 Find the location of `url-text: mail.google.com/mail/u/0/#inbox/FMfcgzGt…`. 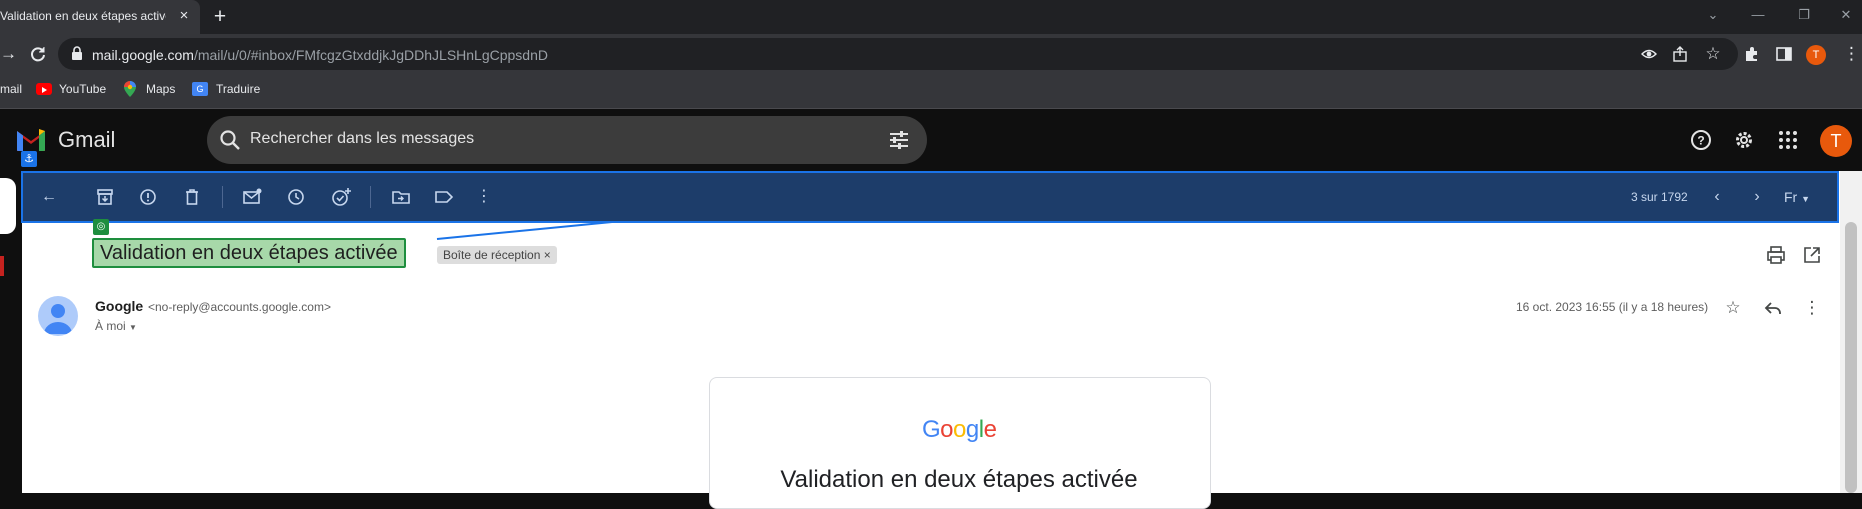

url-text: mail.google.com/mail/u/0/#inbox/FMfcgzGt… is located at coordinates (320, 55).